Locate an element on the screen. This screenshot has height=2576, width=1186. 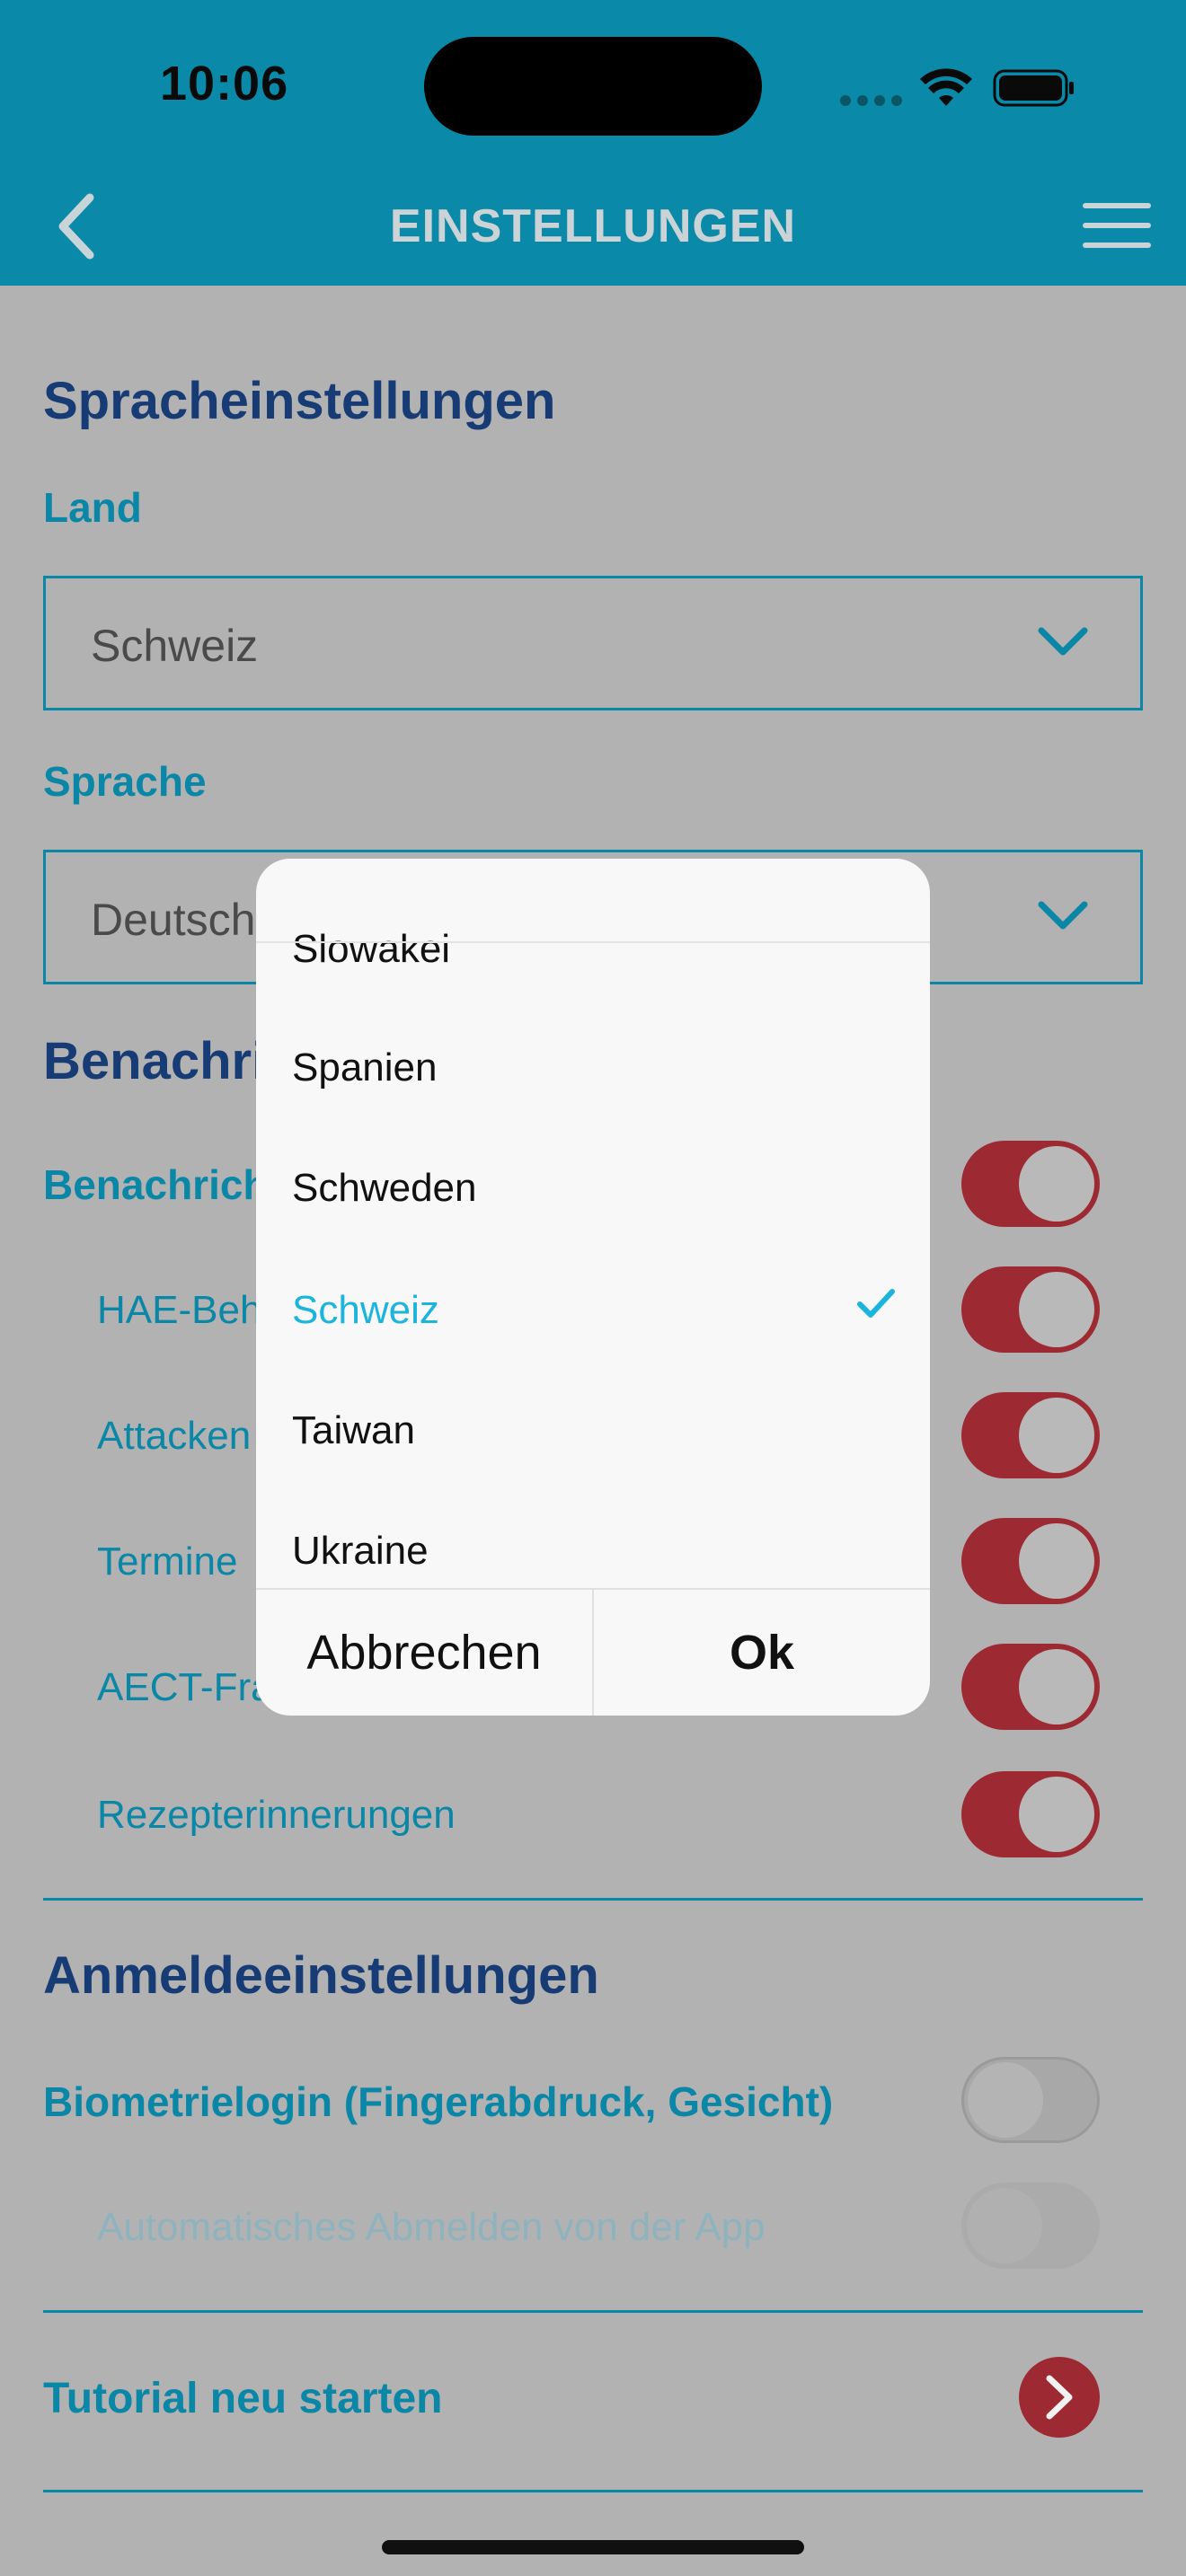
home-indicator is located at coordinates (593, 2547).